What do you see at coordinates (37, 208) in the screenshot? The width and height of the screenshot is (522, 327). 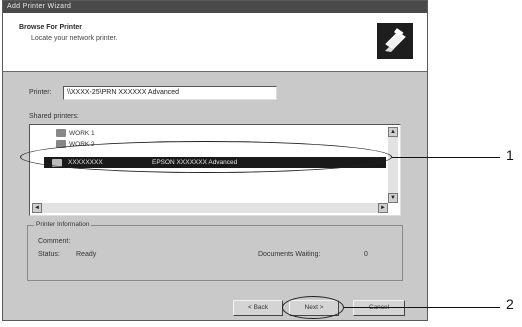 I see `scroll-left-button: ◄` at bounding box center [37, 208].